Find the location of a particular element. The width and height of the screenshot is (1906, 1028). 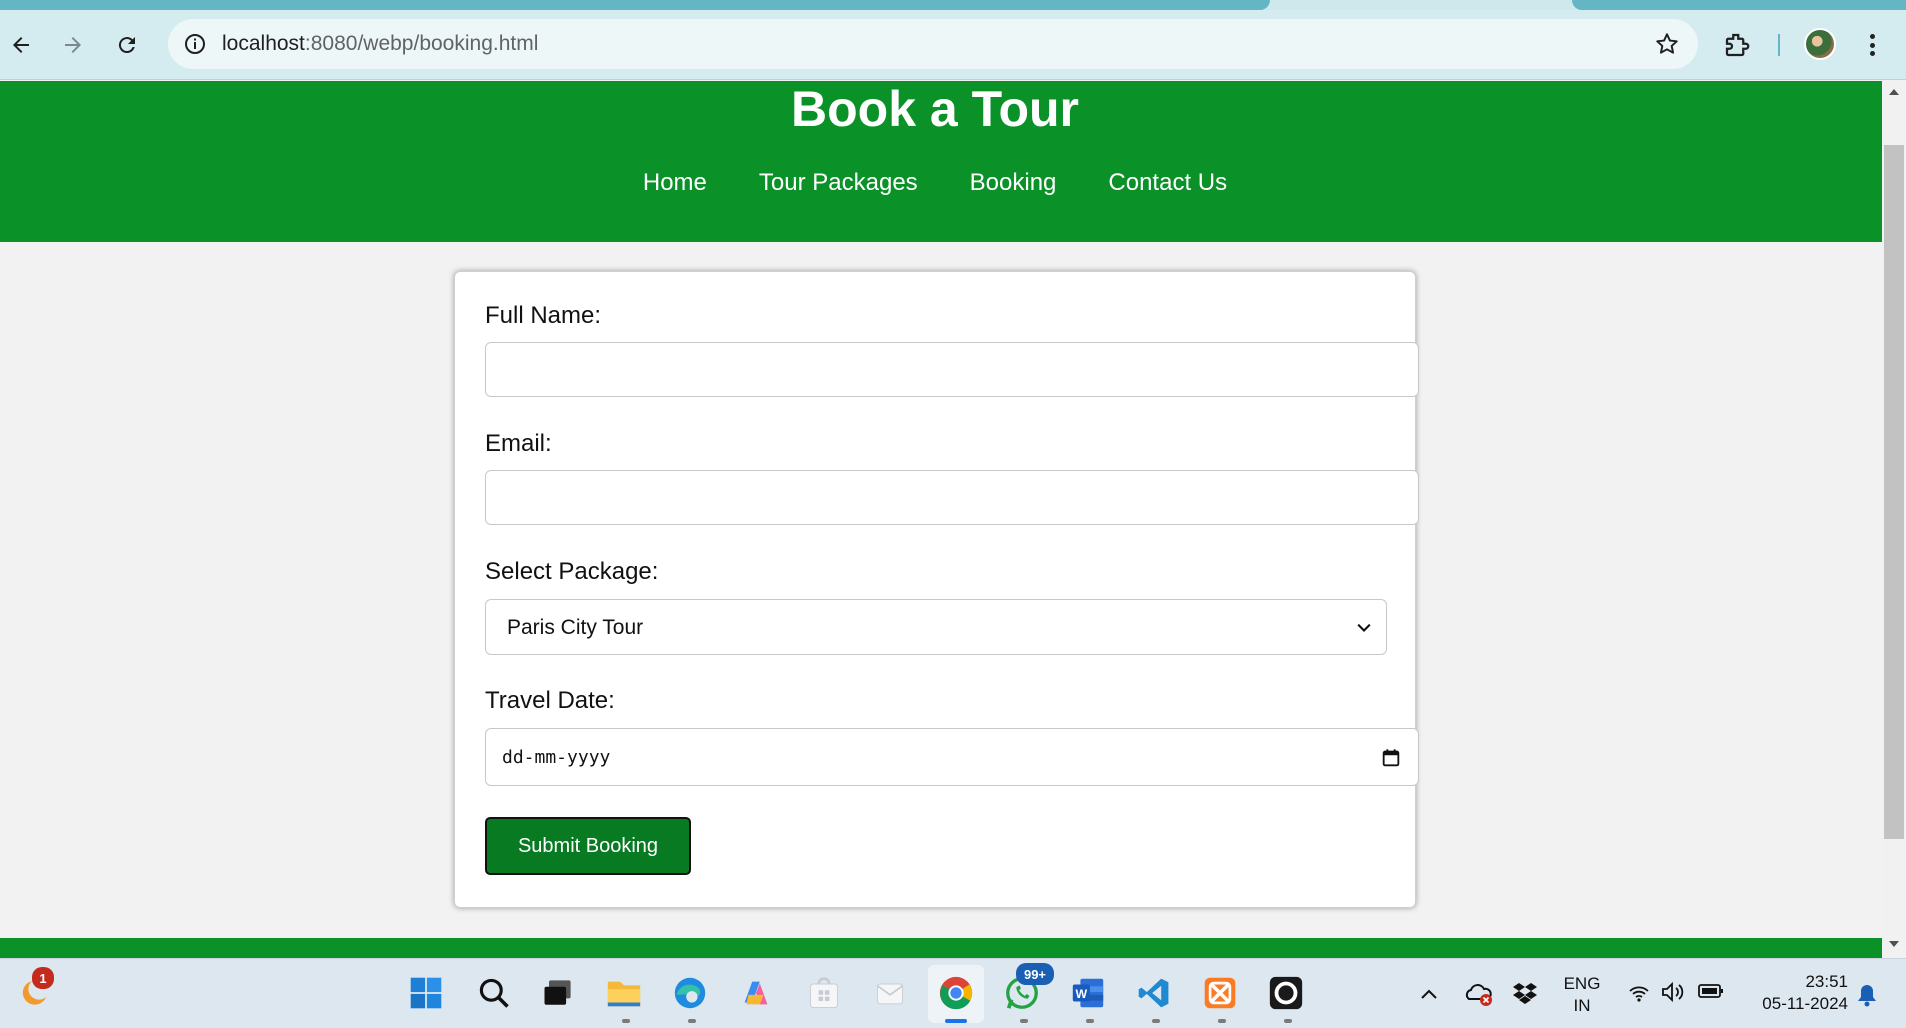

nav-contact-us-link: Contact Us is located at coordinates (1167, 183).